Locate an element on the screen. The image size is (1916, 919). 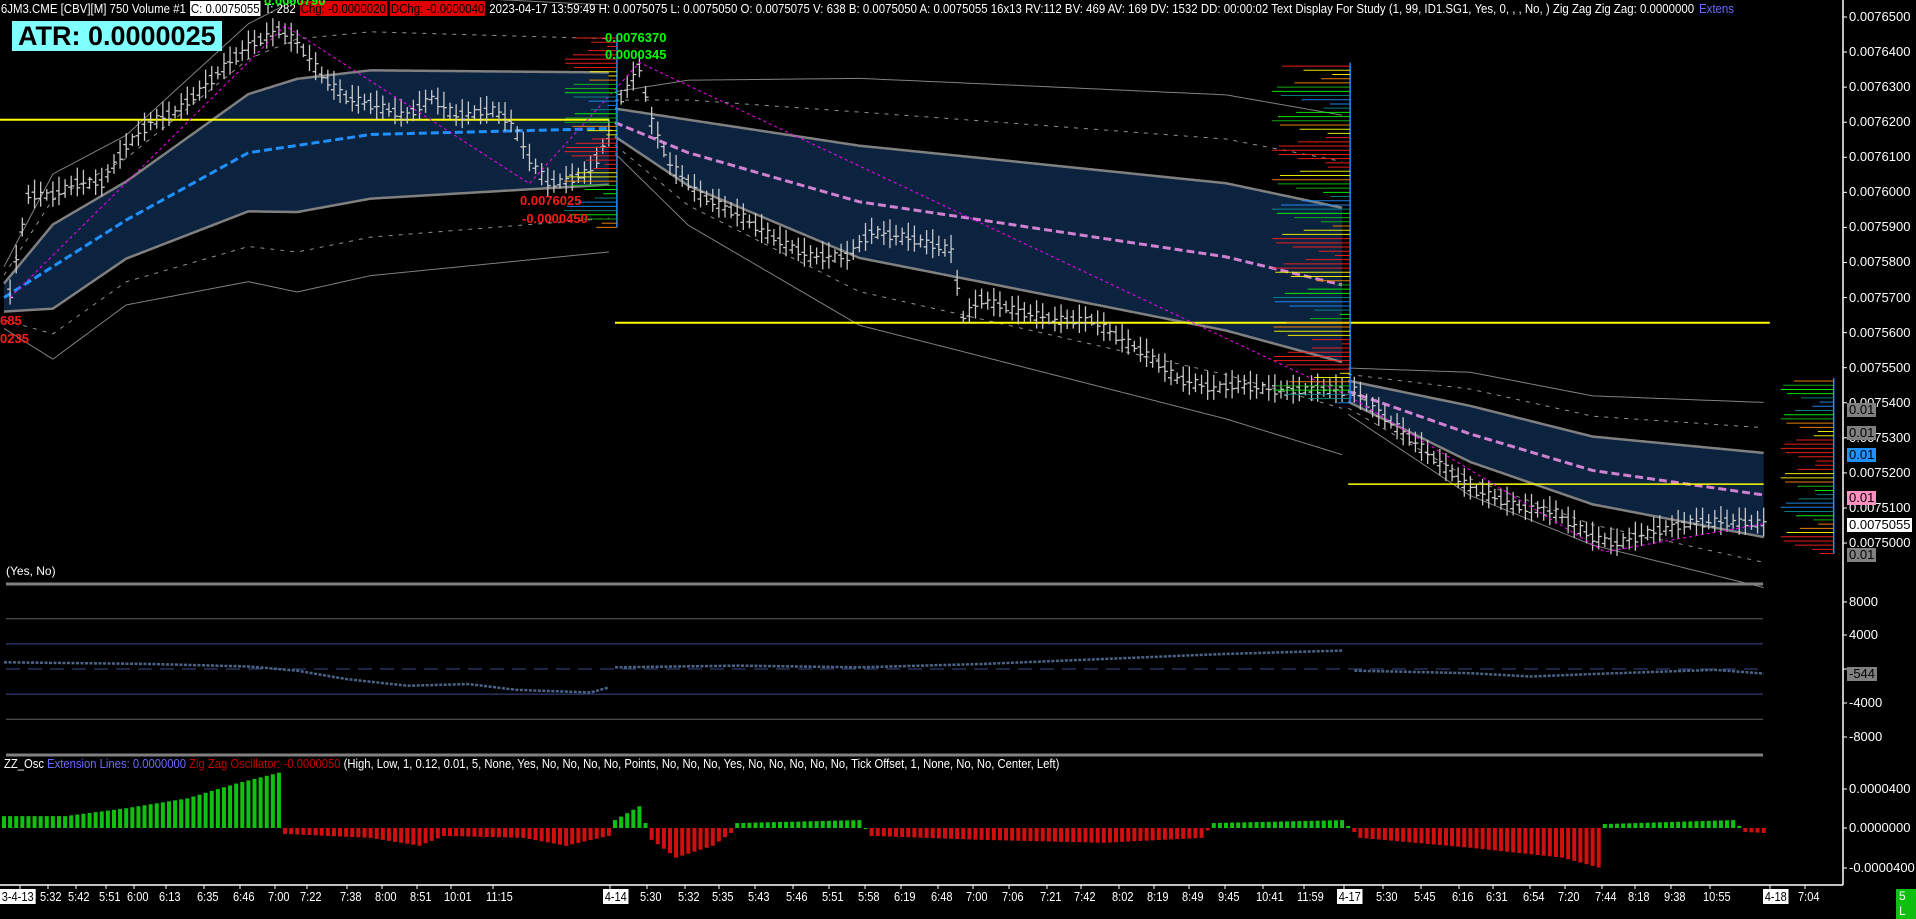
time-axis-label: 7:04 is located at coordinates (1809, 896).